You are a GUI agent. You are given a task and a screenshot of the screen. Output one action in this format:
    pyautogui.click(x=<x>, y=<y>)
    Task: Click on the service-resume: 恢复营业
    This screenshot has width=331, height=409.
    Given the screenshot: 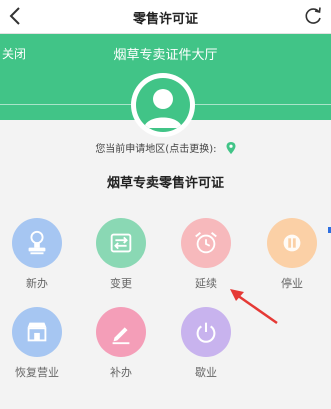 What is the action you would take?
    pyautogui.click(x=37, y=343)
    